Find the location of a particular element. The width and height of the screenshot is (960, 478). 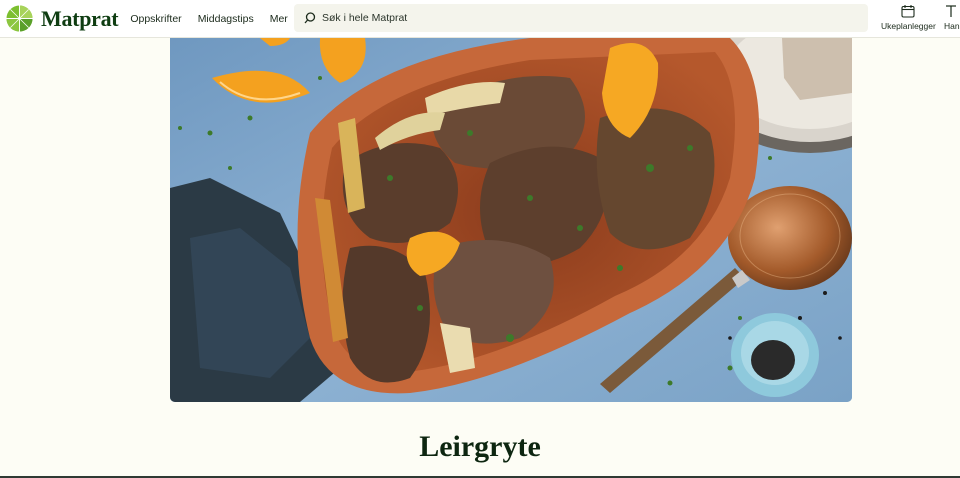

week-planner-button: Ukeplanlegger is located at coordinates (908, 17).